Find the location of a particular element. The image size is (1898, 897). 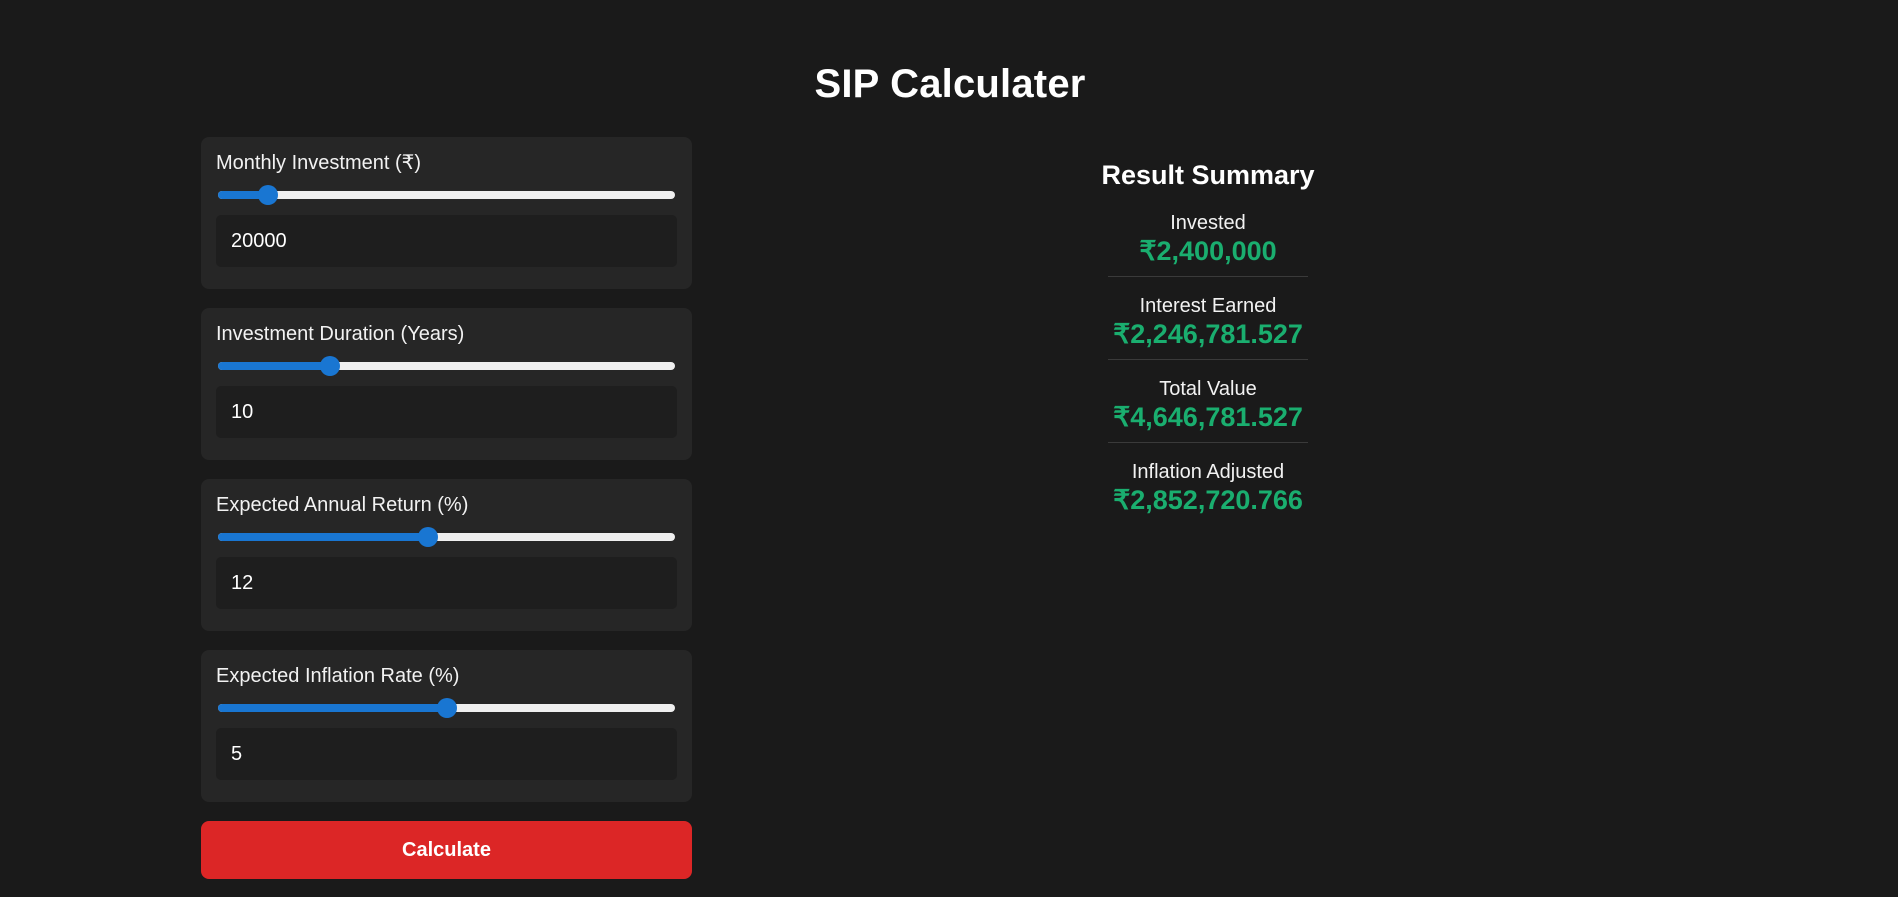

investment-duration-input is located at coordinates (446, 412).